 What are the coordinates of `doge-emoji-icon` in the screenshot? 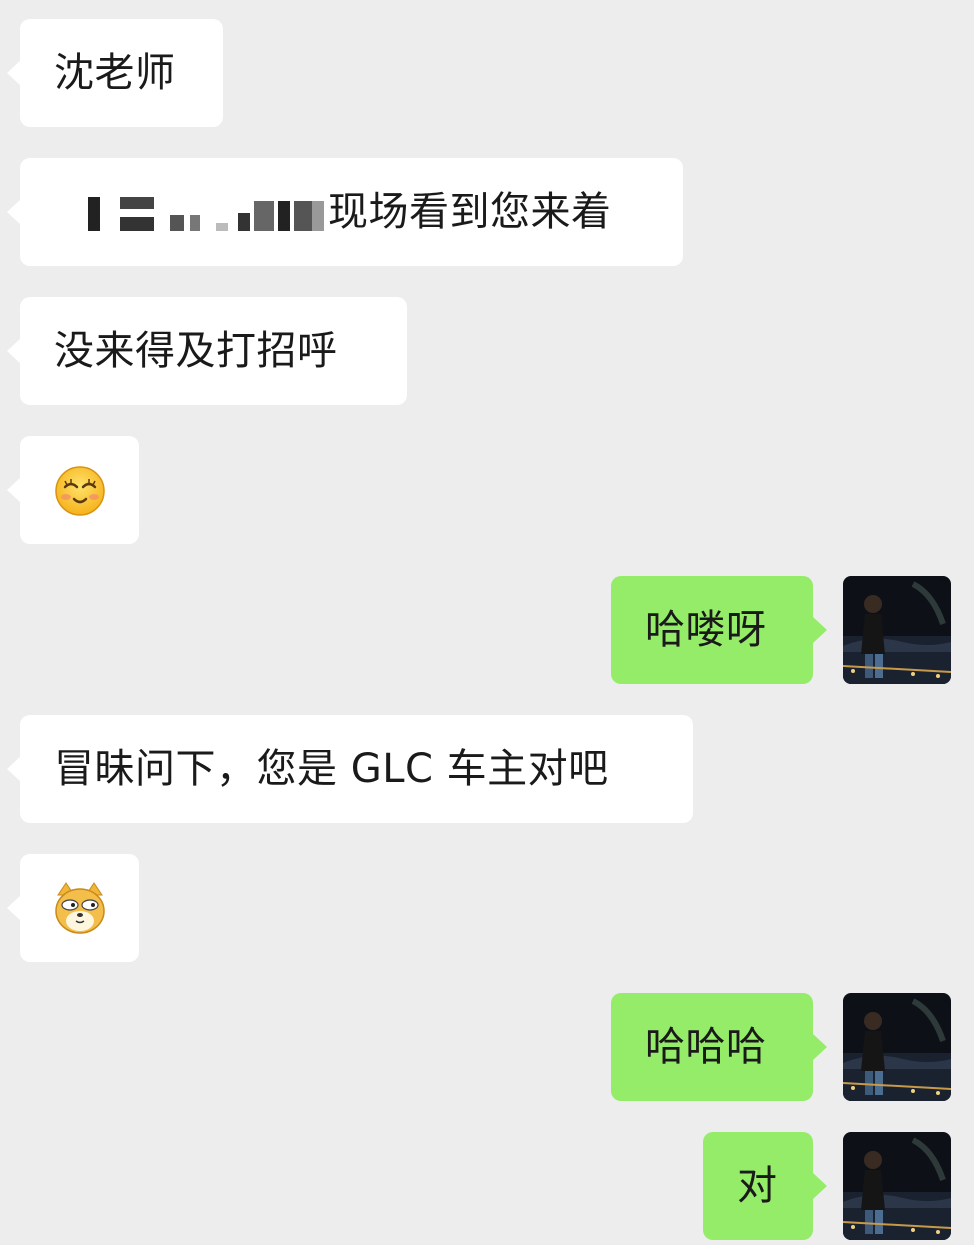 It's located at (80, 908).